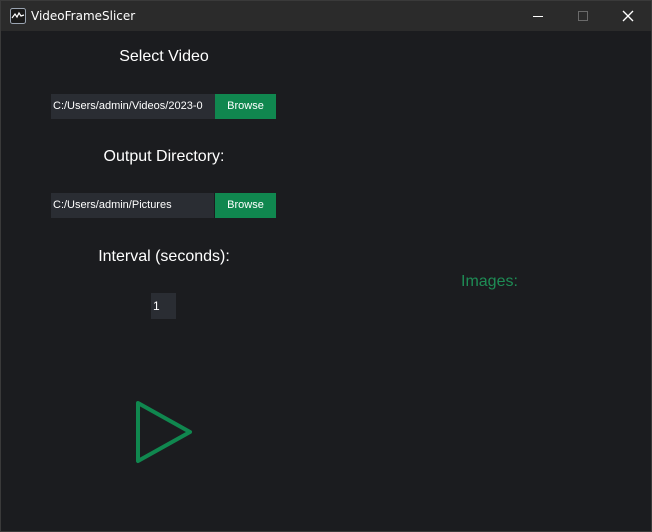 Image resolution: width=652 pixels, height=532 pixels. I want to click on minimize-icon, so click(538, 16).